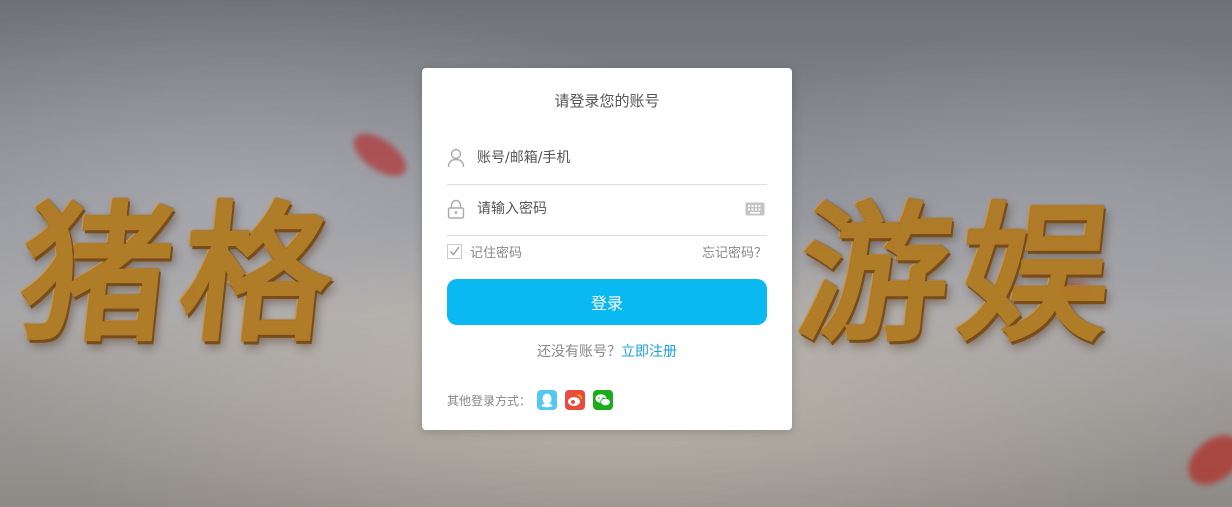 The height and width of the screenshot is (507, 1232). What do you see at coordinates (575, 400) in the screenshot?
I see `weibo-icon` at bounding box center [575, 400].